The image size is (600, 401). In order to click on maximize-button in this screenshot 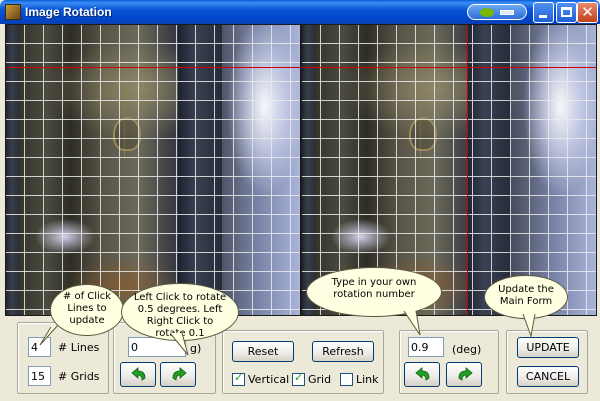, I will do `click(566, 12)`.